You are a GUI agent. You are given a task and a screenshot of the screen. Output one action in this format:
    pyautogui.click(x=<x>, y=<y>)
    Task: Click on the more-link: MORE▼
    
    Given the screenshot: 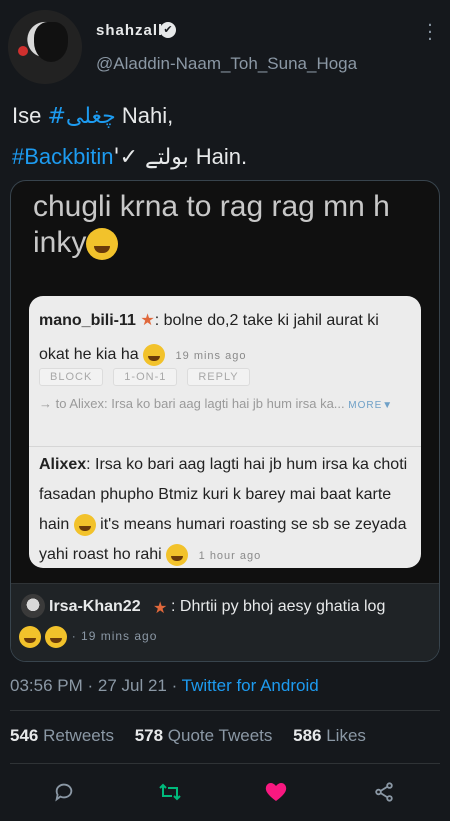 What is the action you would take?
    pyautogui.click(x=371, y=405)
    